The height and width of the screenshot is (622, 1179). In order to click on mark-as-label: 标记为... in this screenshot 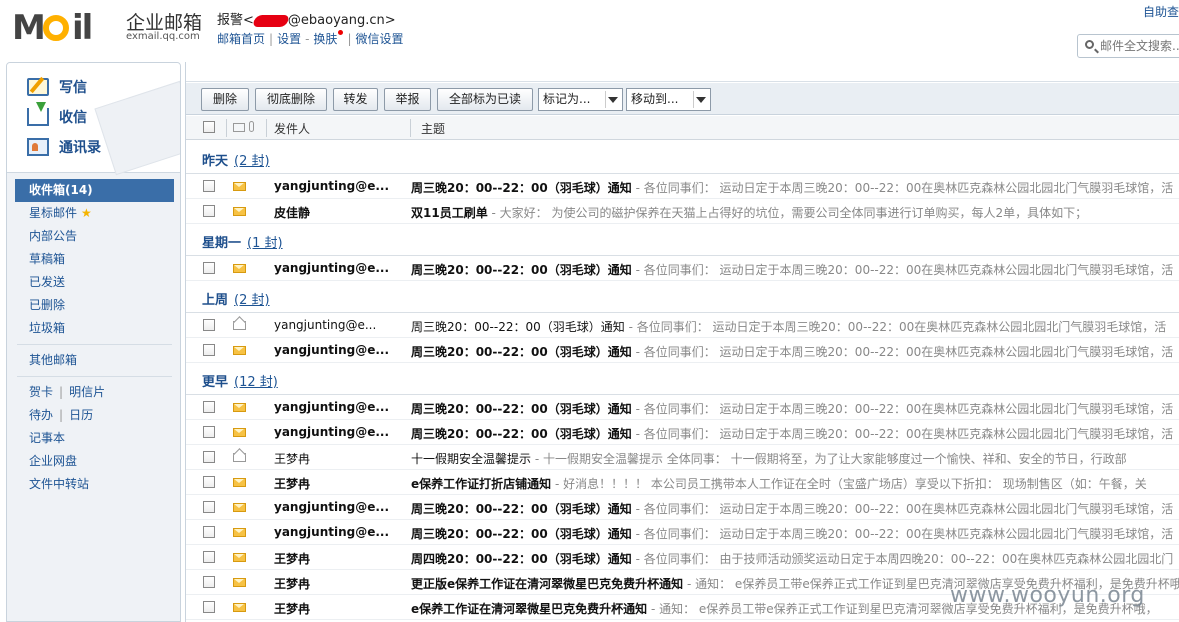, I will do `click(567, 99)`.